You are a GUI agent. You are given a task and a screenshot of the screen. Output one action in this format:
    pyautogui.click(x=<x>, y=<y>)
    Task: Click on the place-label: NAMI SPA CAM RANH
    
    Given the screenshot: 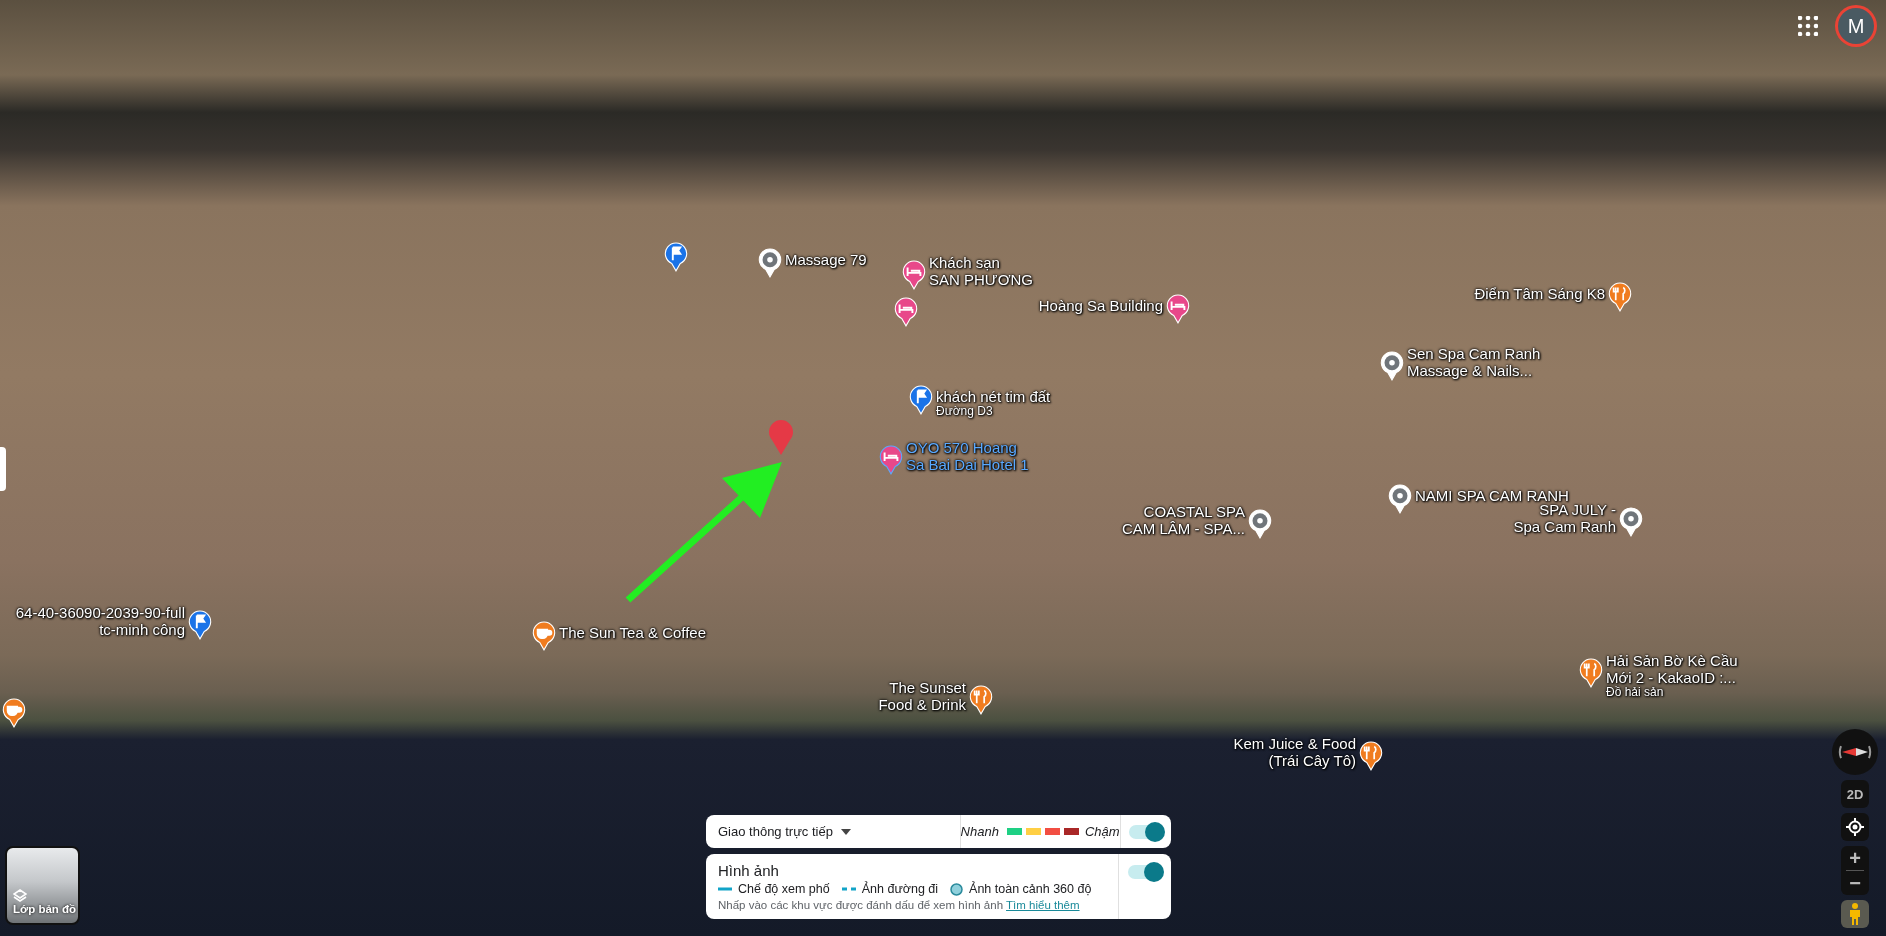 What is the action you would take?
    pyautogui.click(x=1492, y=495)
    